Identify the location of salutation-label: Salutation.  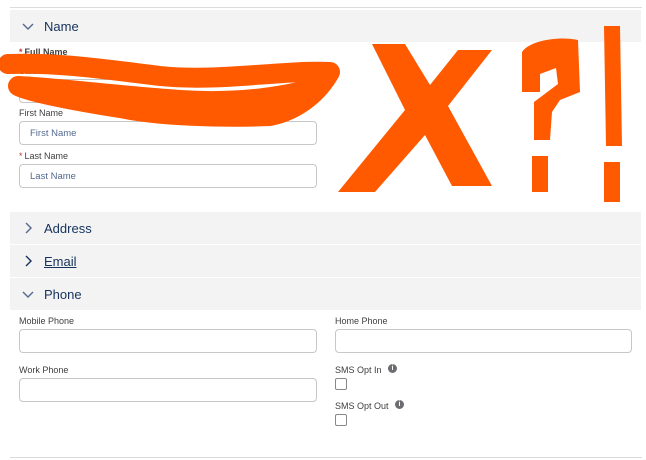
(39, 71).